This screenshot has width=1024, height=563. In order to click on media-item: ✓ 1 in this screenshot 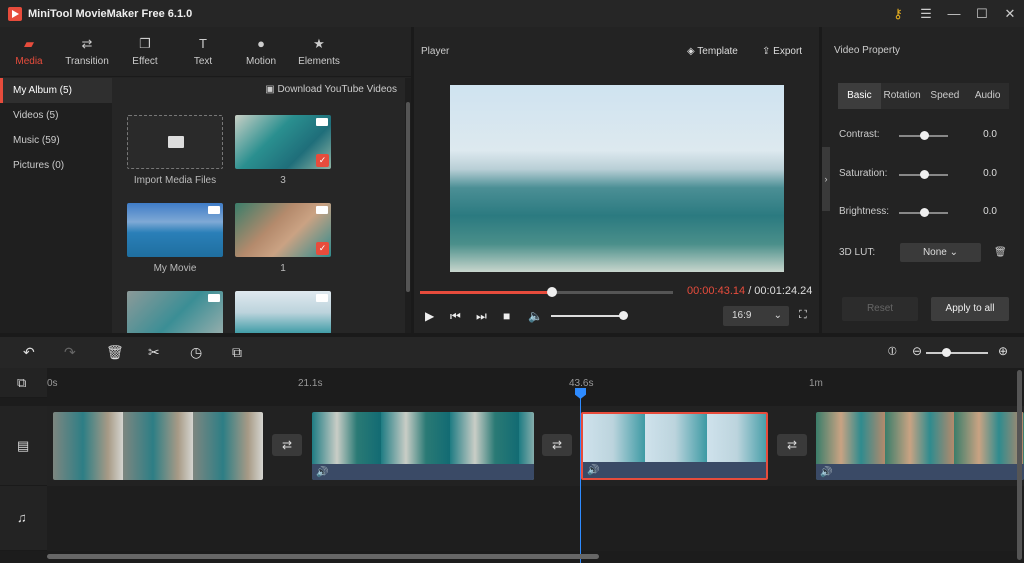, I will do `click(283, 238)`.